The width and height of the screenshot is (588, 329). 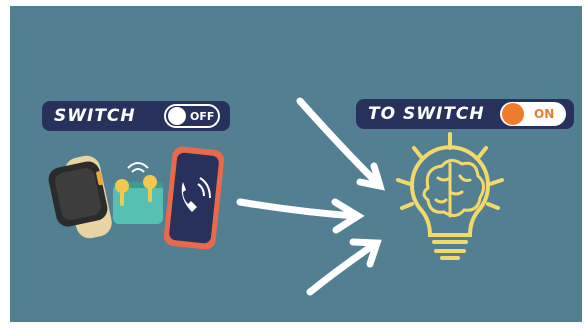 What do you see at coordinates (533, 114) in the screenshot?
I see `on-toggle: ON` at bounding box center [533, 114].